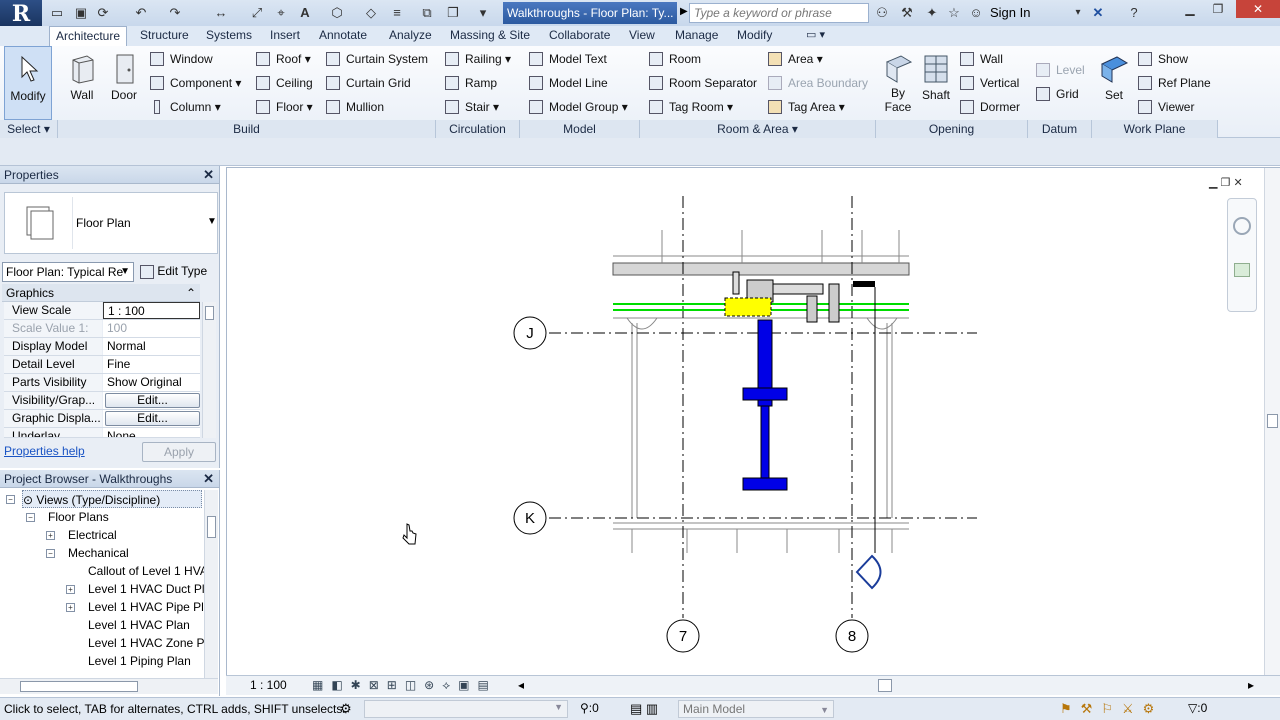 Image resolution: width=1280 pixels, height=720 pixels. What do you see at coordinates (1056, 94) in the screenshot?
I see `grid-button: Grid` at bounding box center [1056, 94].